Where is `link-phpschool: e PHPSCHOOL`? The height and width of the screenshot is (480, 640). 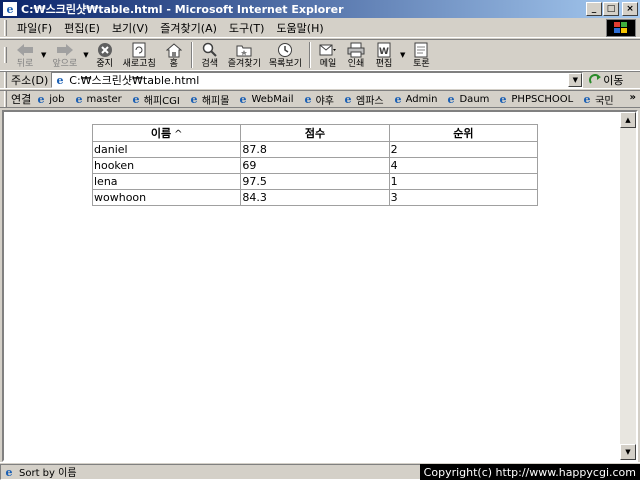
link-phpschool: e PHPSCHOOL is located at coordinates (535, 99).